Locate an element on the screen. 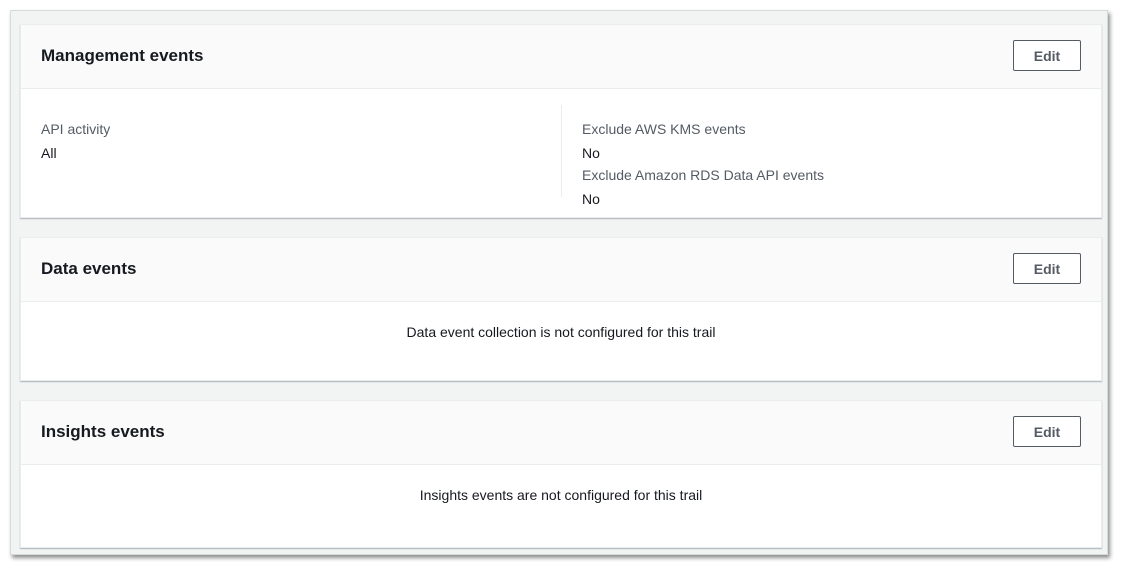 The image size is (1125, 570). management-events-header: Management events Edit is located at coordinates (561, 57).